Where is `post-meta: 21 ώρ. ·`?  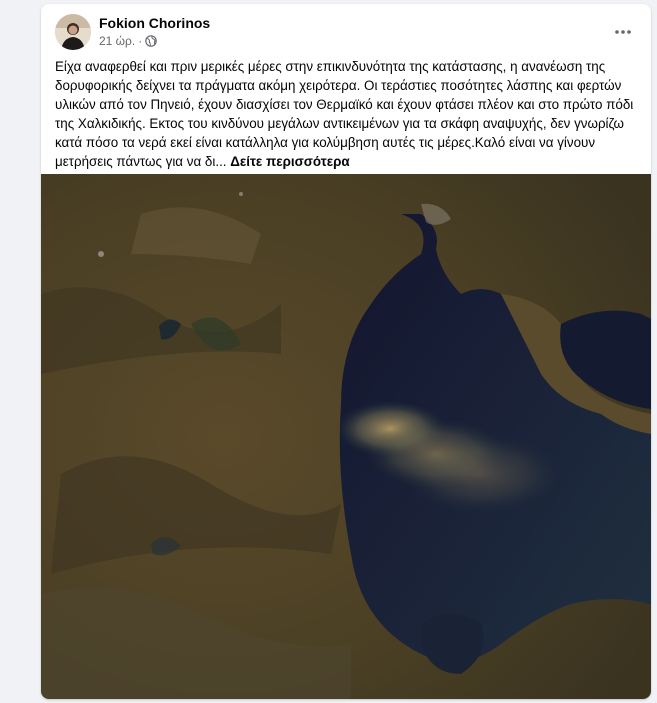
post-meta: 21 ώρ. · is located at coordinates (128, 41).